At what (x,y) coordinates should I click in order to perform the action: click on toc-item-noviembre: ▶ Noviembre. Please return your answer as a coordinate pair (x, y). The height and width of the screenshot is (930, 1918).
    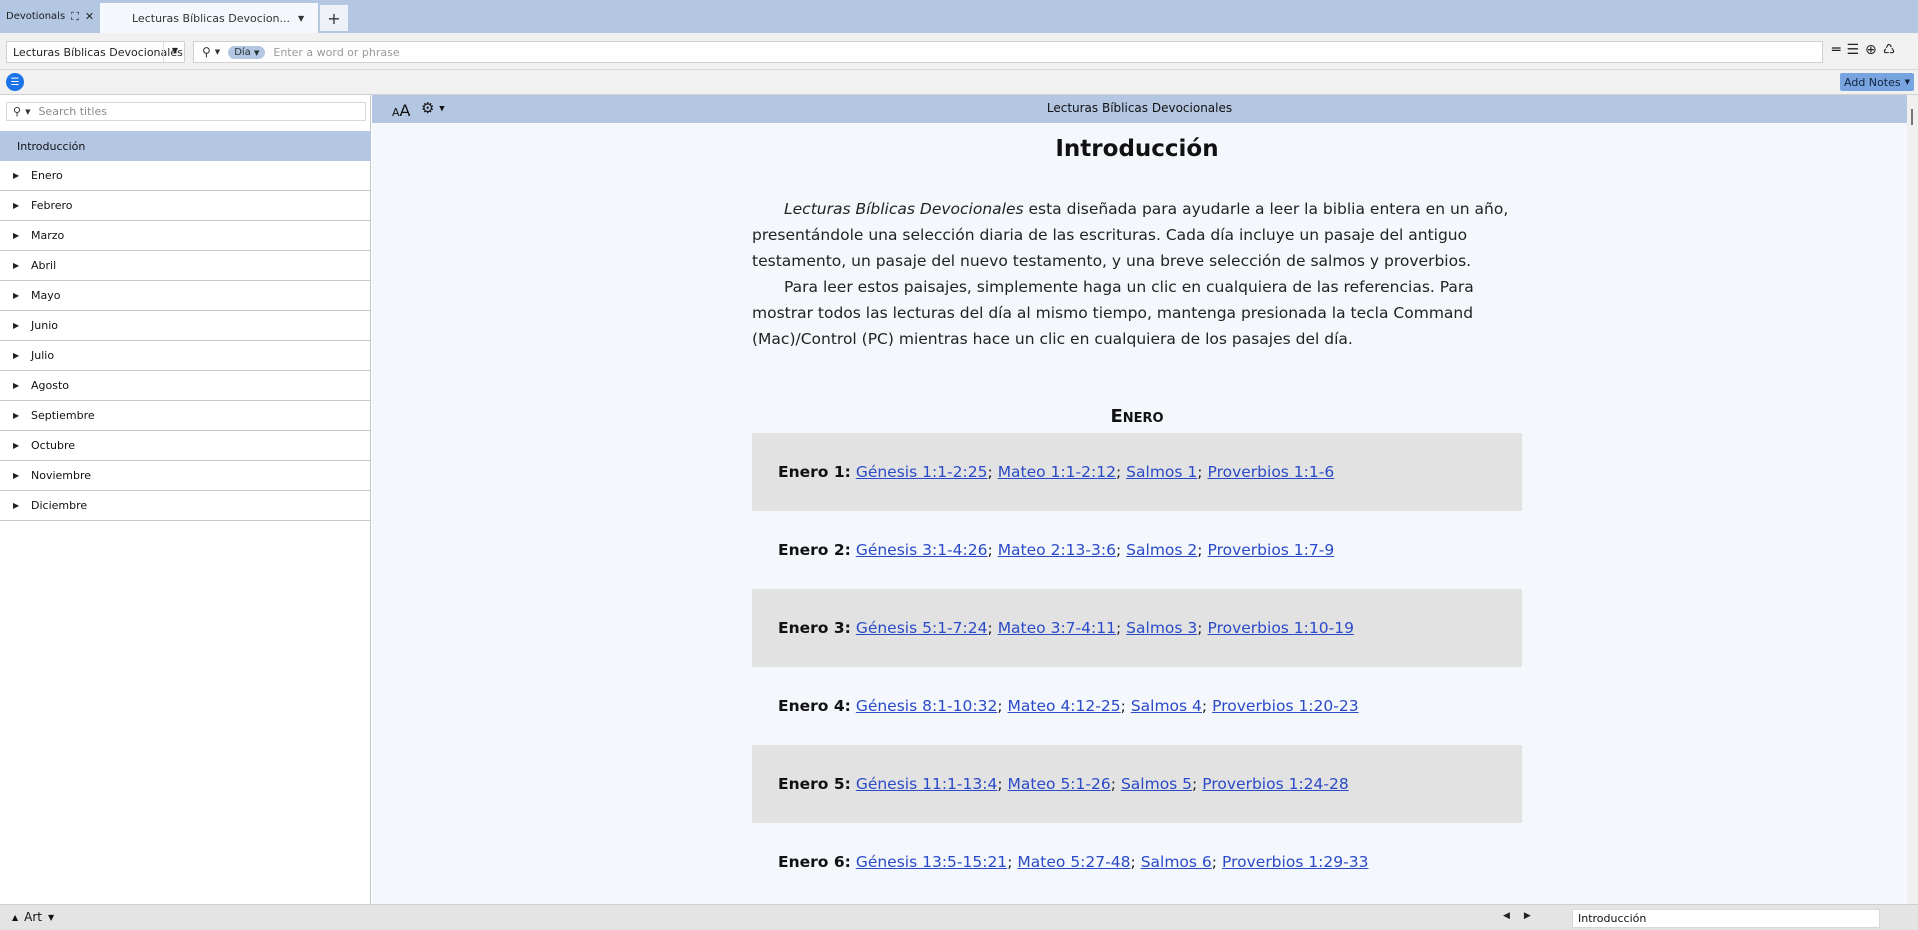
    Looking at the image, I should click on (185, 476).